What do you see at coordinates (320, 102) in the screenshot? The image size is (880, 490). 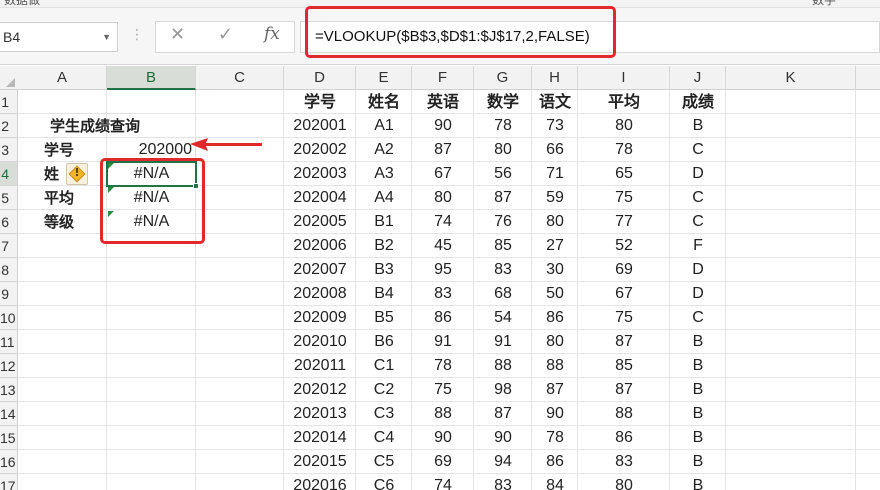 I see `table-header: 学号` at bounding box center [320, 102].